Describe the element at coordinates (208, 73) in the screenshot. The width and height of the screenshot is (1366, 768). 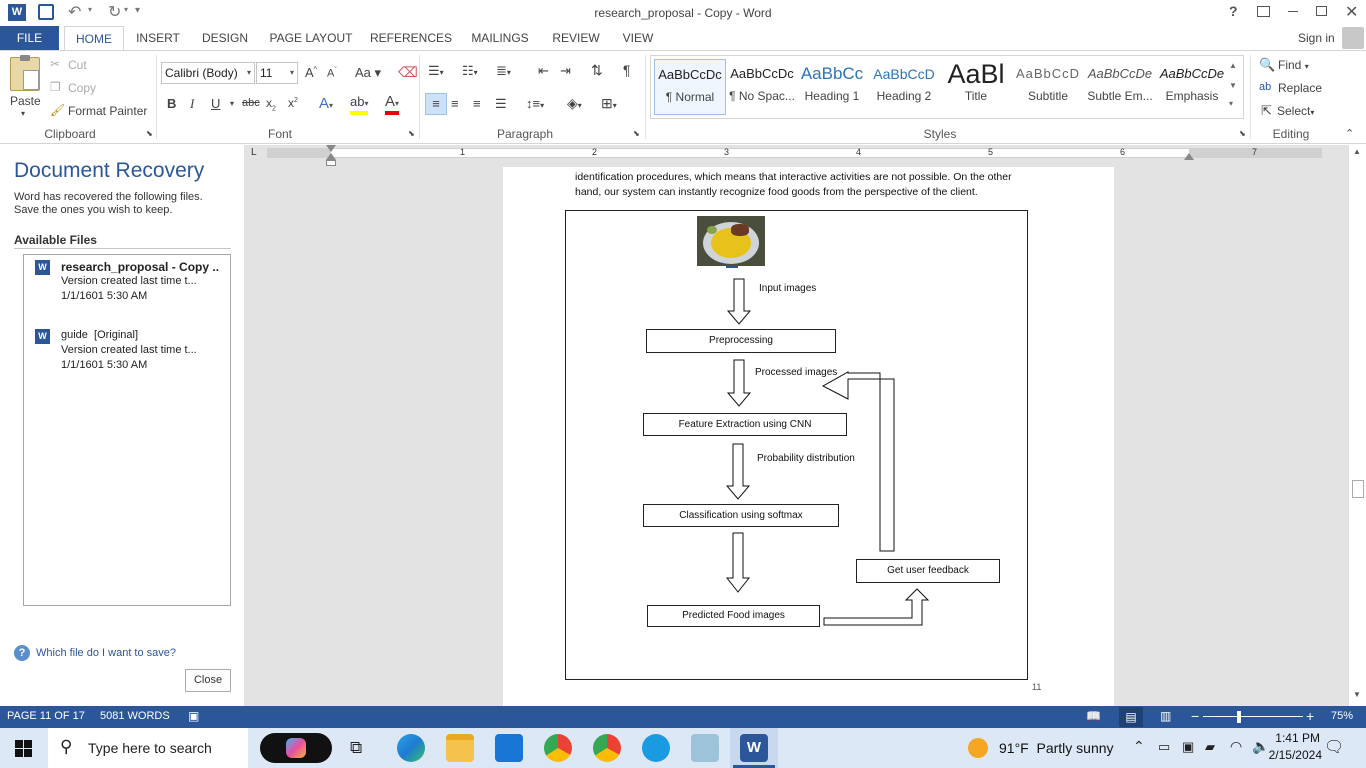
I see `font-name-combo: Calibri (Body) ▾` at that location.